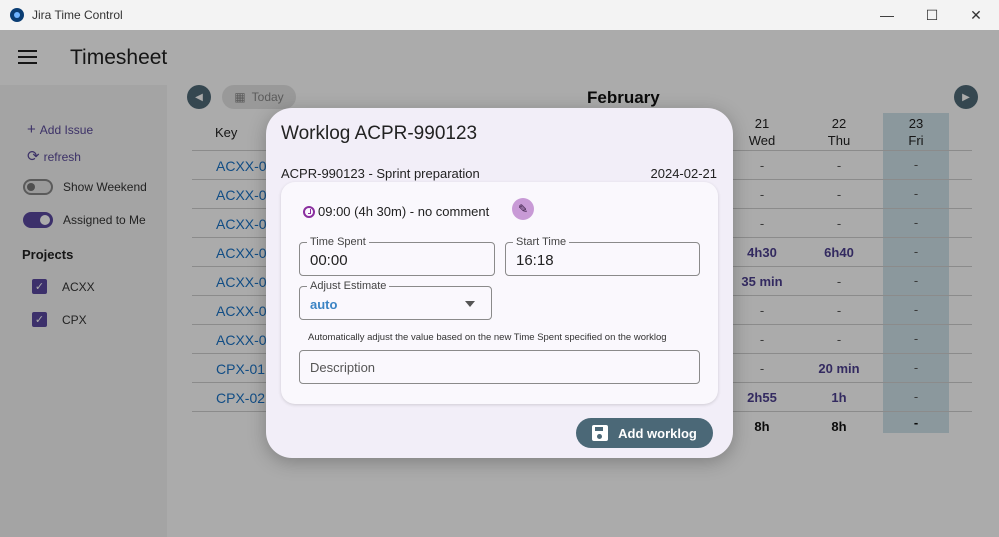 This screenshot has height=537, width=999. I want to click on pencil-icon: ✎, so click(523, 209).